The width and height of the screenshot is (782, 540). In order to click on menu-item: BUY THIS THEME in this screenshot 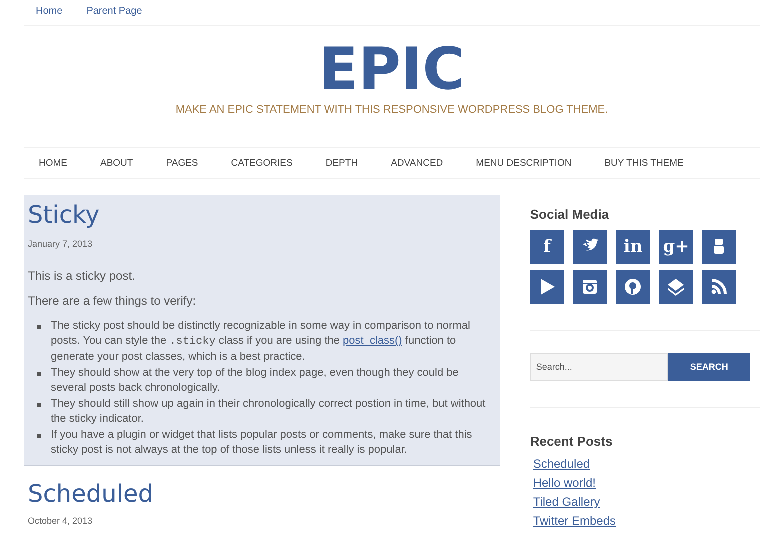, I will do `click(644, 163)`.